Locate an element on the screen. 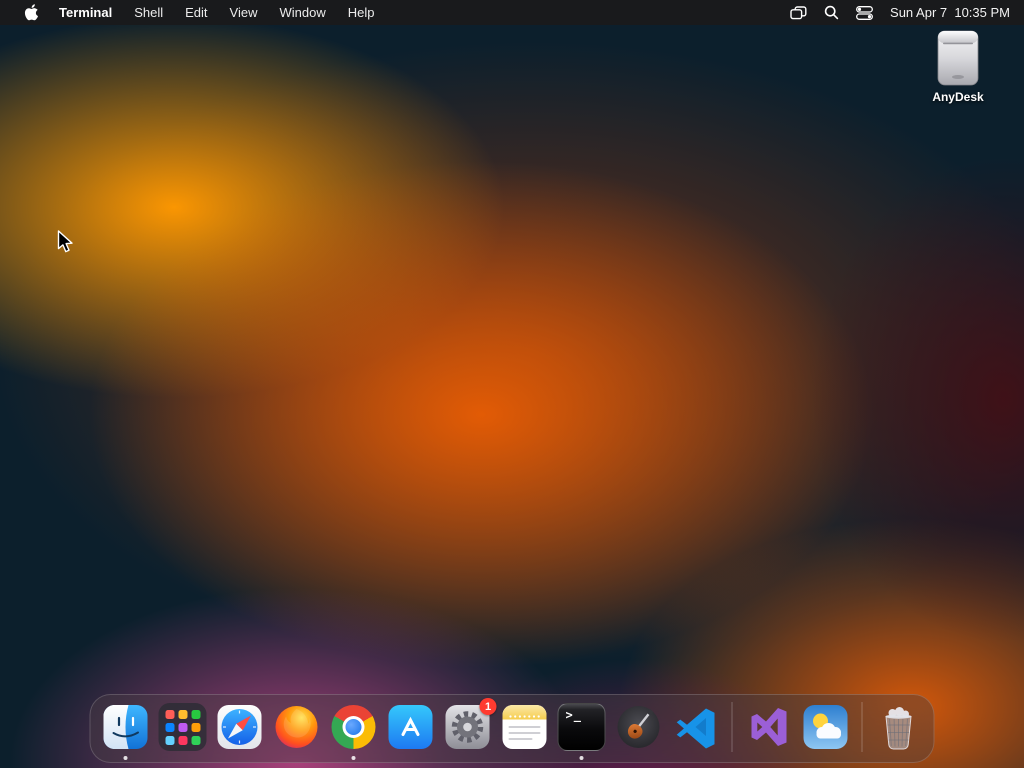  dock-item-vscode is located at coordinates (696, 727).